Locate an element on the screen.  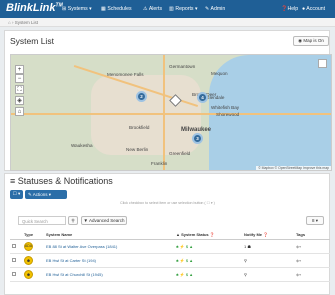
map-label: Waukesha is located at coordinates (82, 145).